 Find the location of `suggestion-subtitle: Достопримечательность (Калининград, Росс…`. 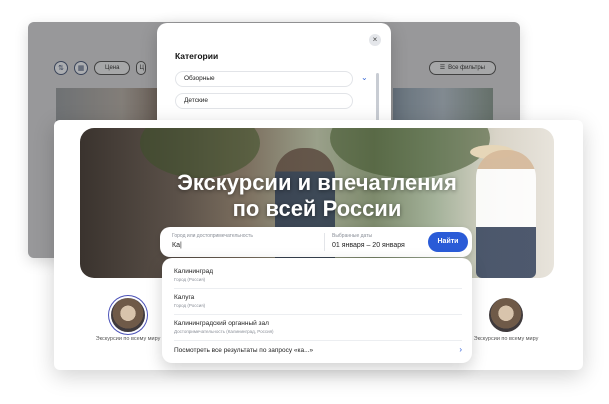

suggestion-subtitle: Достопримечательность (Калининград, Росс… is located at coordinates (224, 331).